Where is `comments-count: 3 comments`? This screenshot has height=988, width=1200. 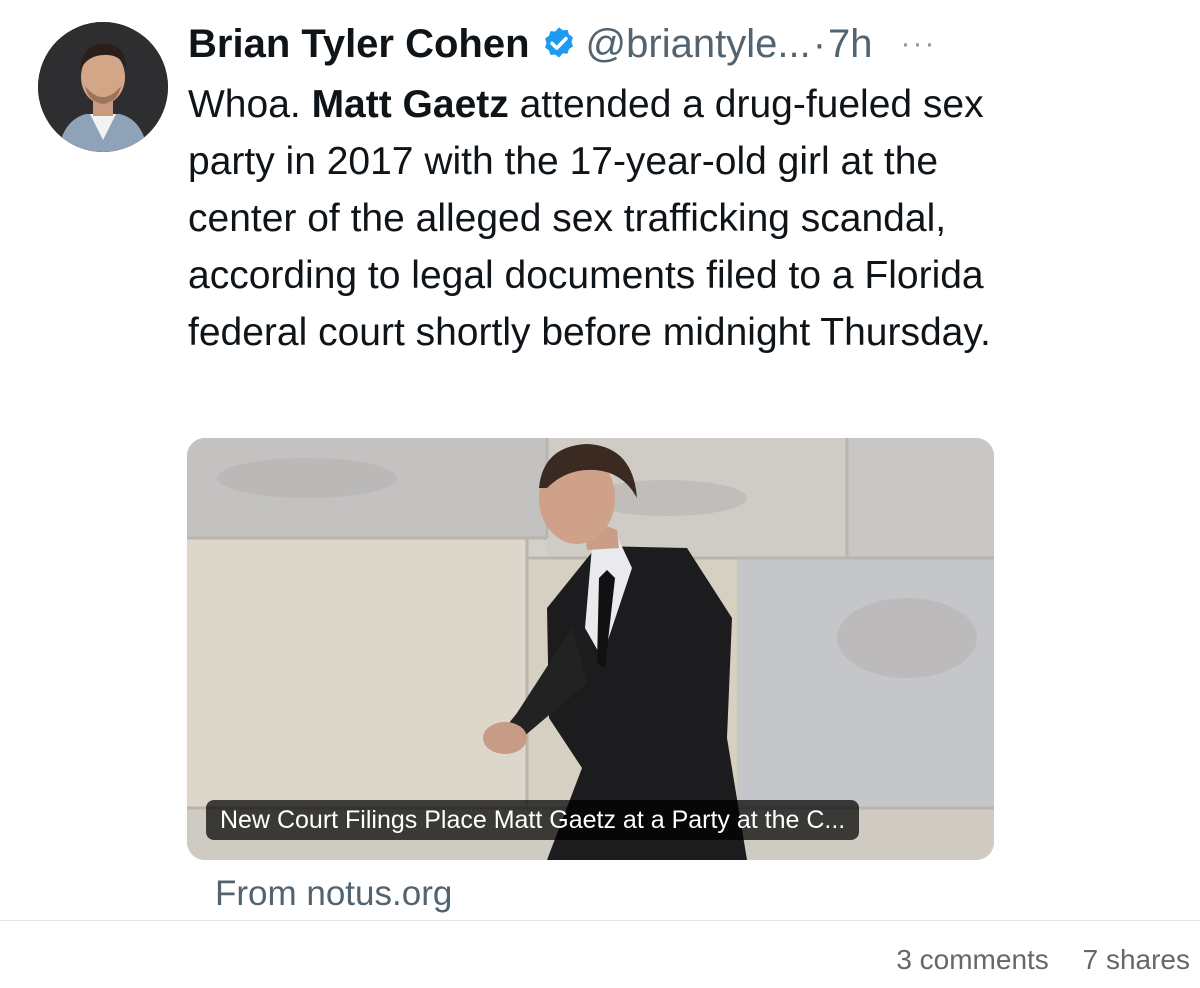 comments-count: 3 comments is located at coordinates (972, 959).